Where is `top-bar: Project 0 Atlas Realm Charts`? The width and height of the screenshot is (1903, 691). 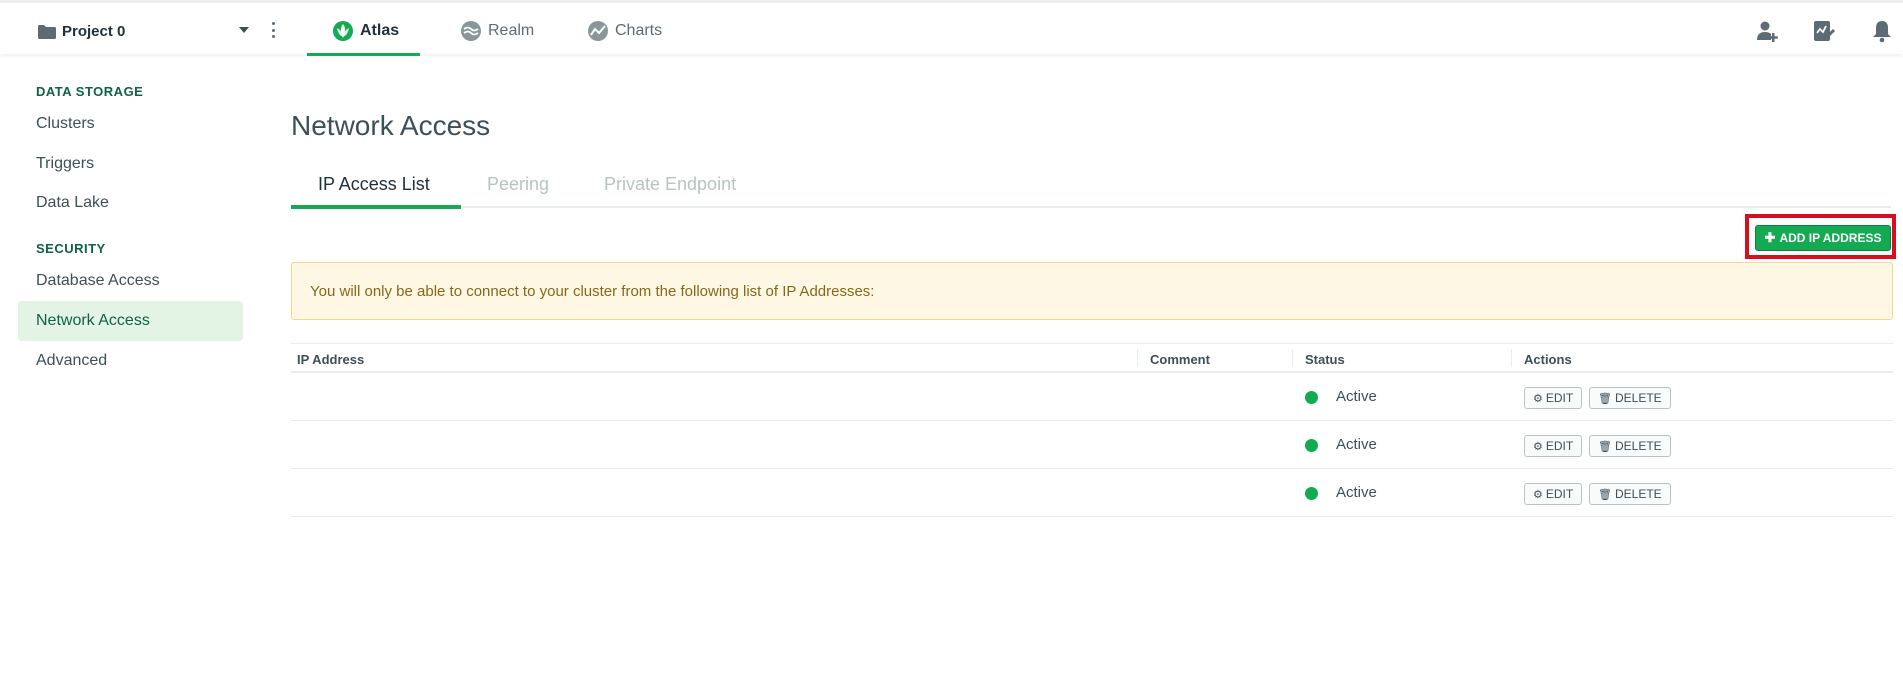
top-bar: Project 0 Atlas Realm Charts is located at coordinates (951, 28).